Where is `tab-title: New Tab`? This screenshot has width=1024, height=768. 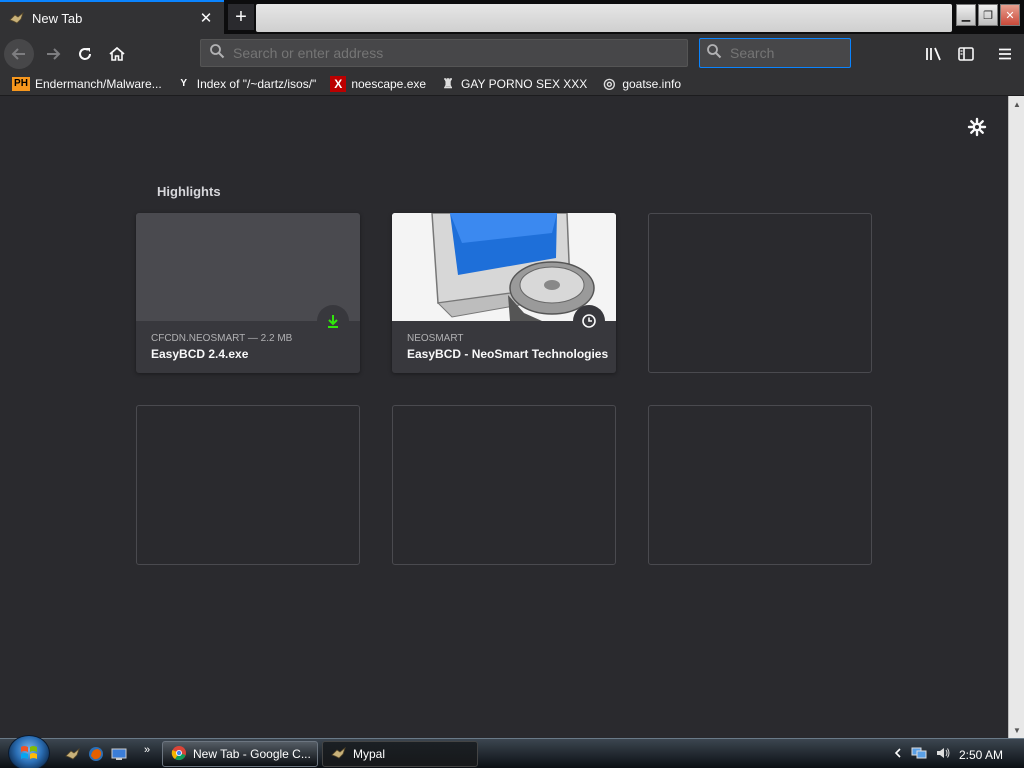
tab-title: New Tab is located at coordinates (57, 18).